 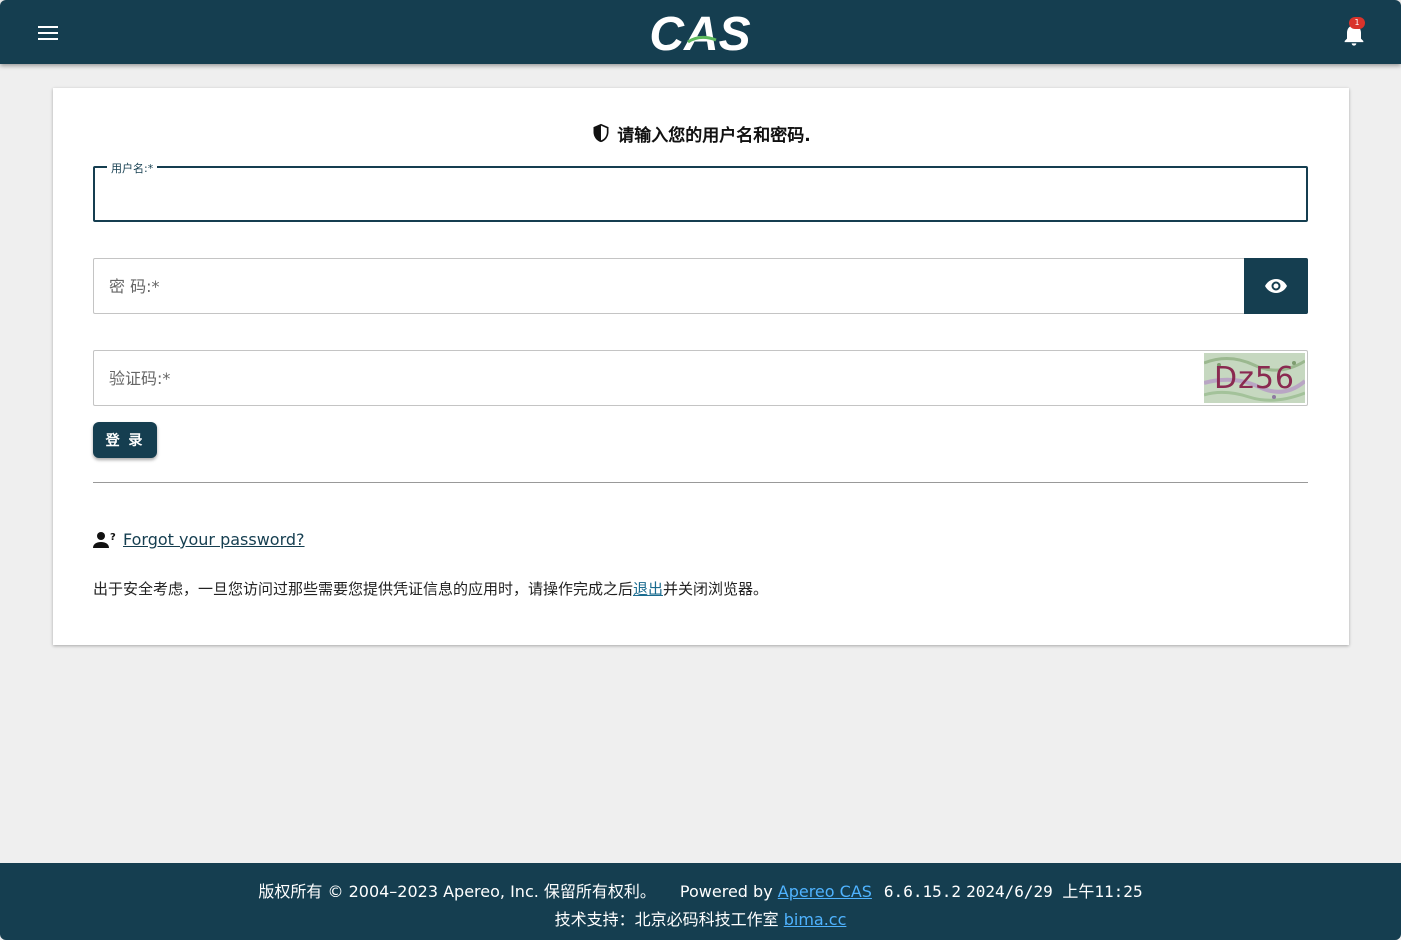 What do you see at coordinates (700, 482) in the screenshot?
I see `divider` at bounding box center [700, 482].